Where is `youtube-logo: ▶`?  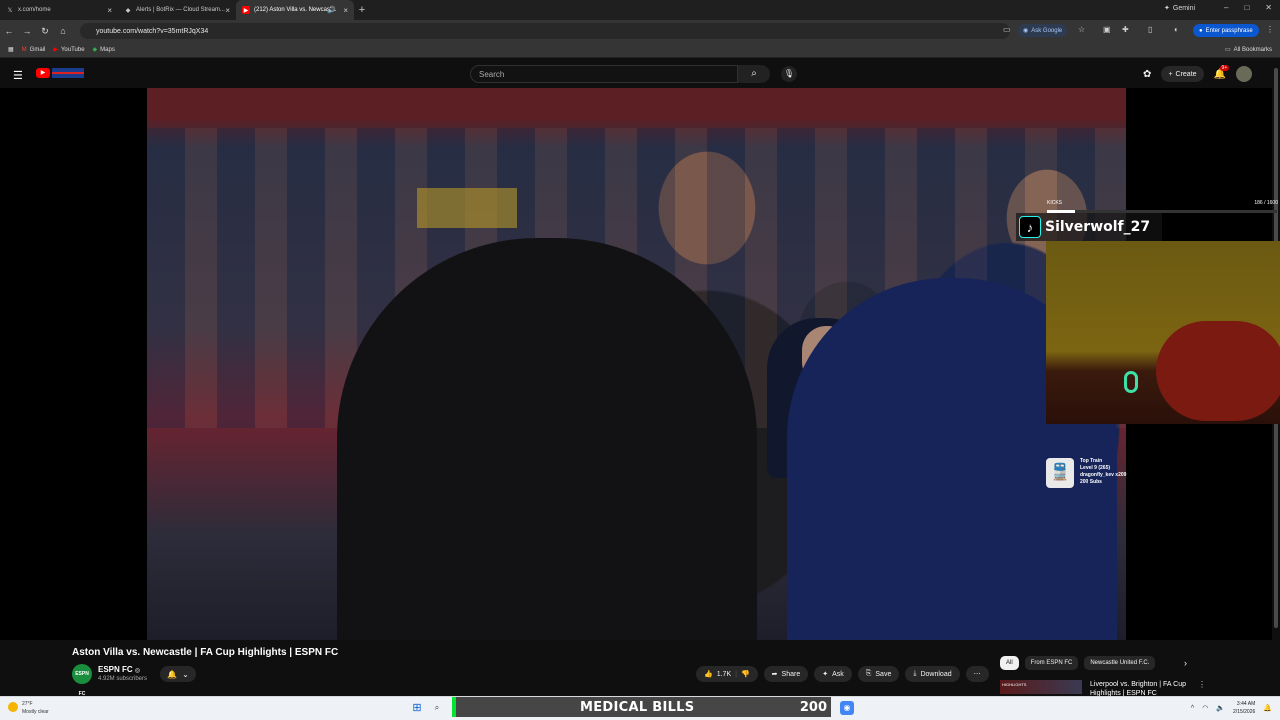
youtube-logo: ▶ is located at coordinates (60, 73).